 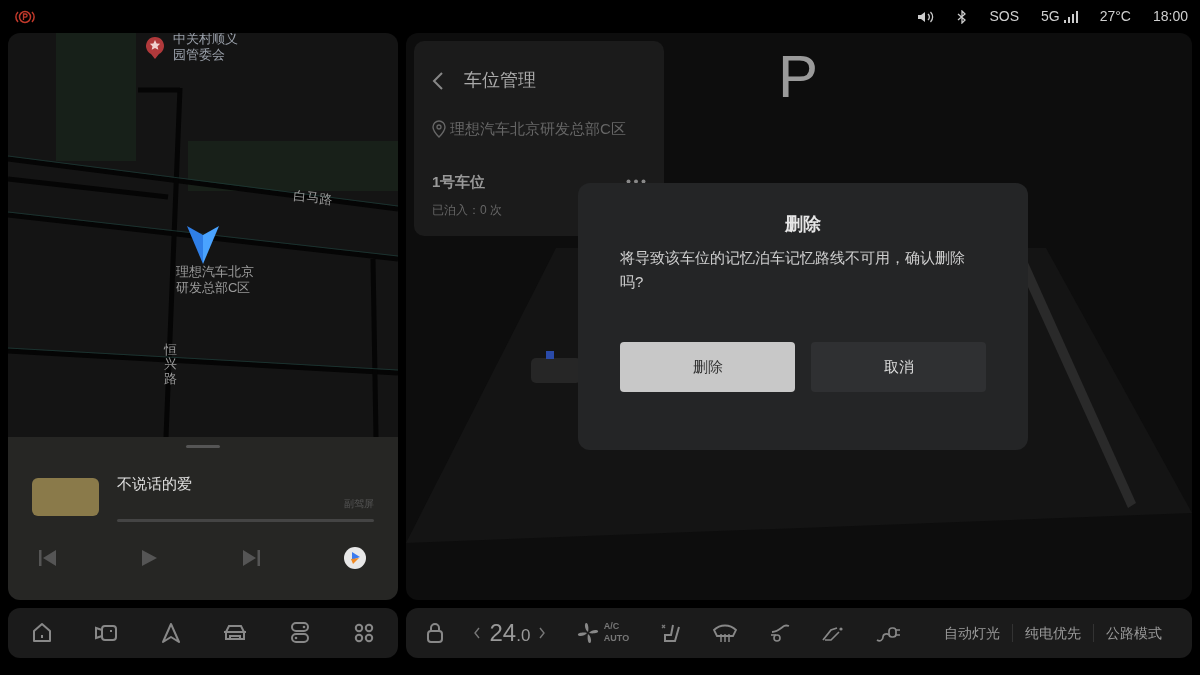 What do you see at coordinates (926, 16) in the screenshot?
I see `volume-icon` at bounding box center [926, 16].